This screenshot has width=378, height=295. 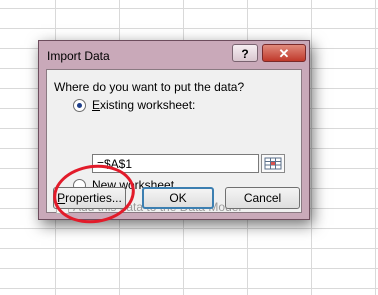 I want to click on close-button: ✕, so click(x=284, y=53).